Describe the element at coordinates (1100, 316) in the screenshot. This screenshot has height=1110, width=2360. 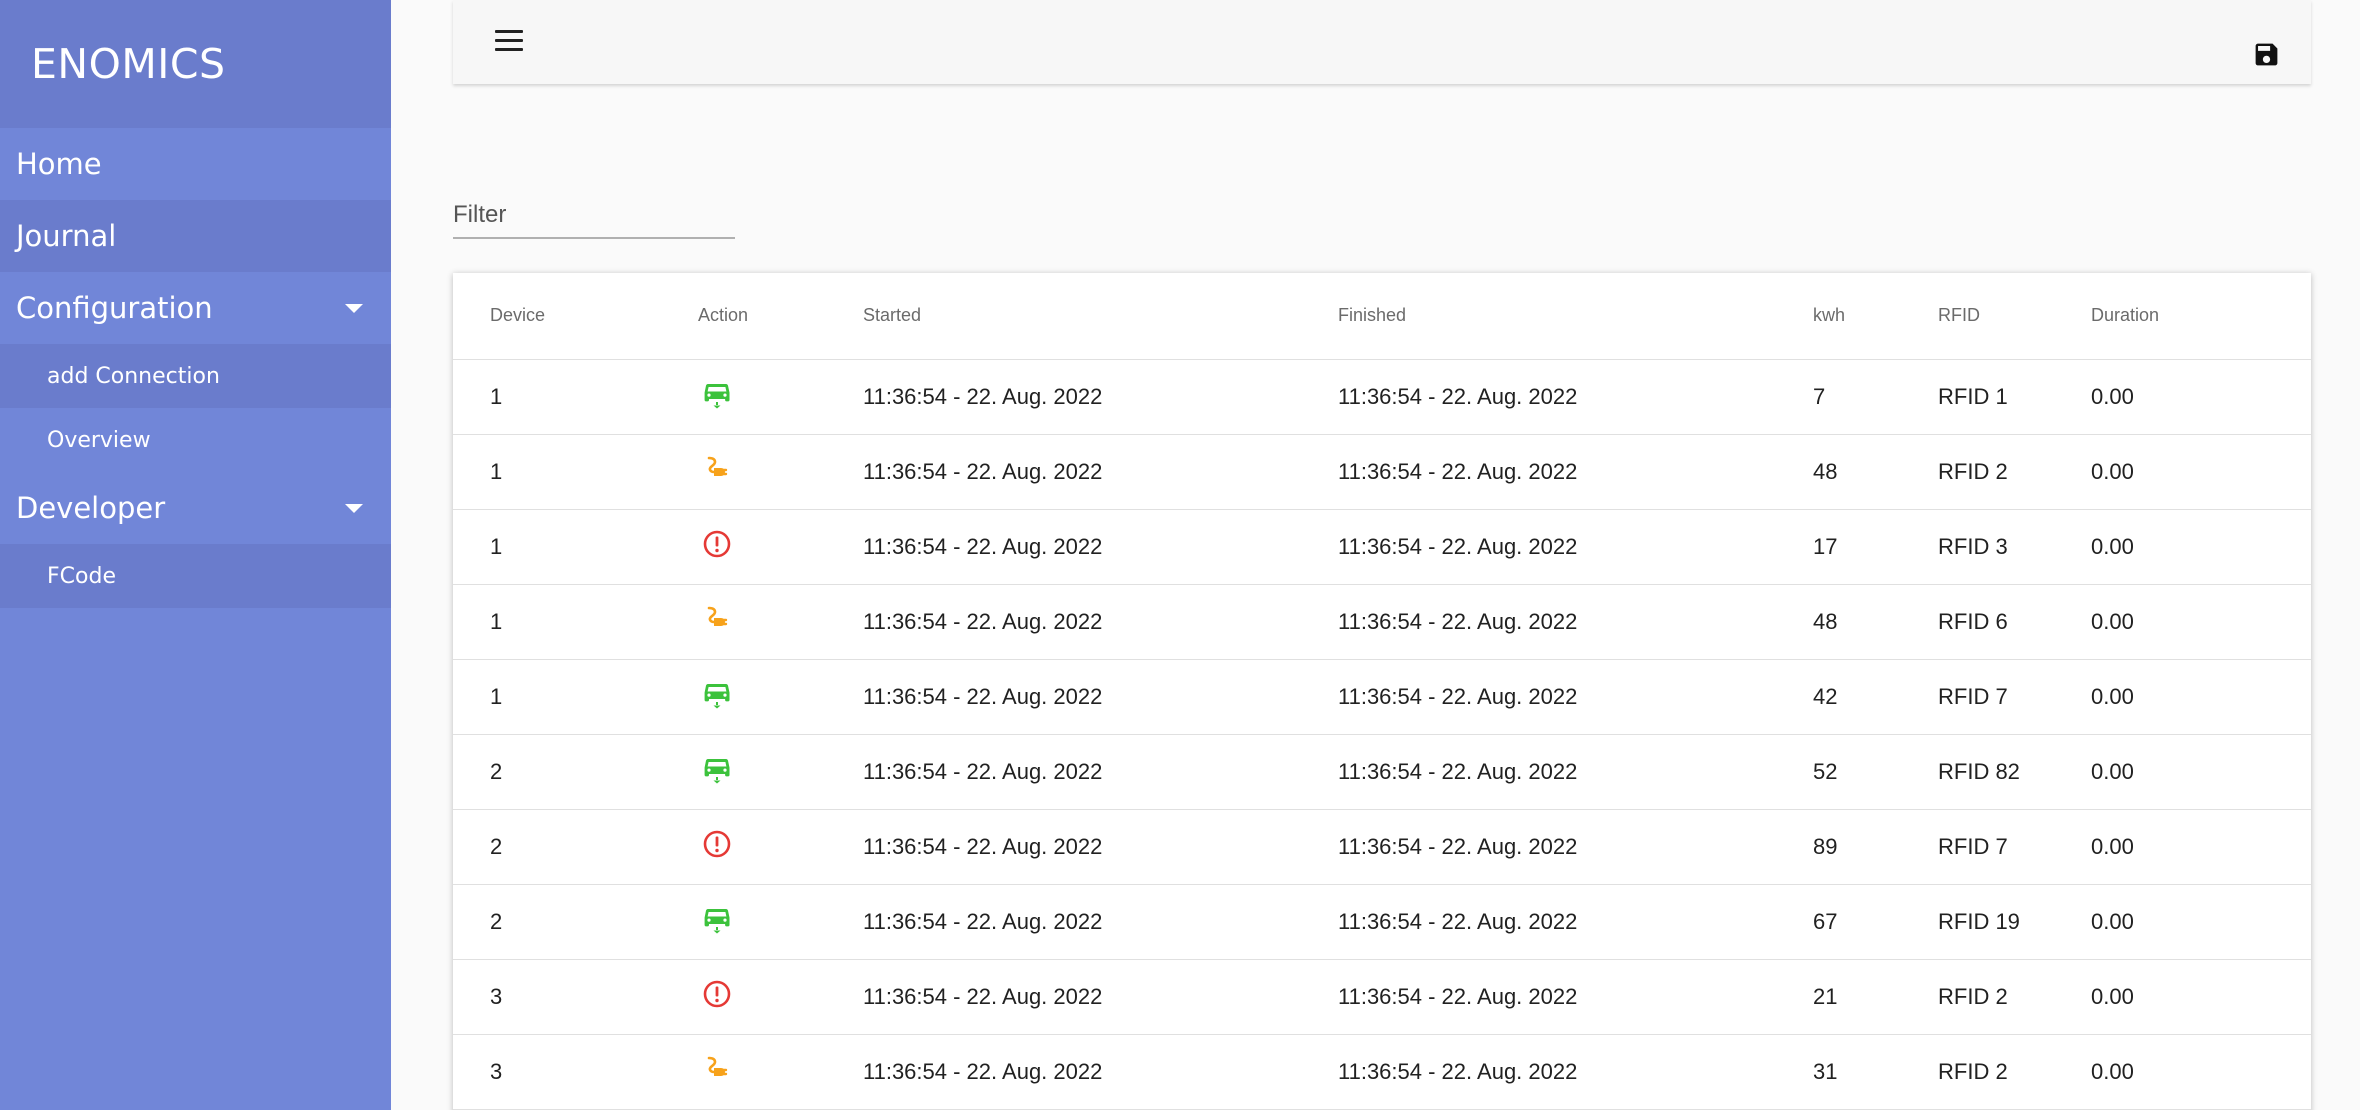
I see `column-header-started: Started` at that location.